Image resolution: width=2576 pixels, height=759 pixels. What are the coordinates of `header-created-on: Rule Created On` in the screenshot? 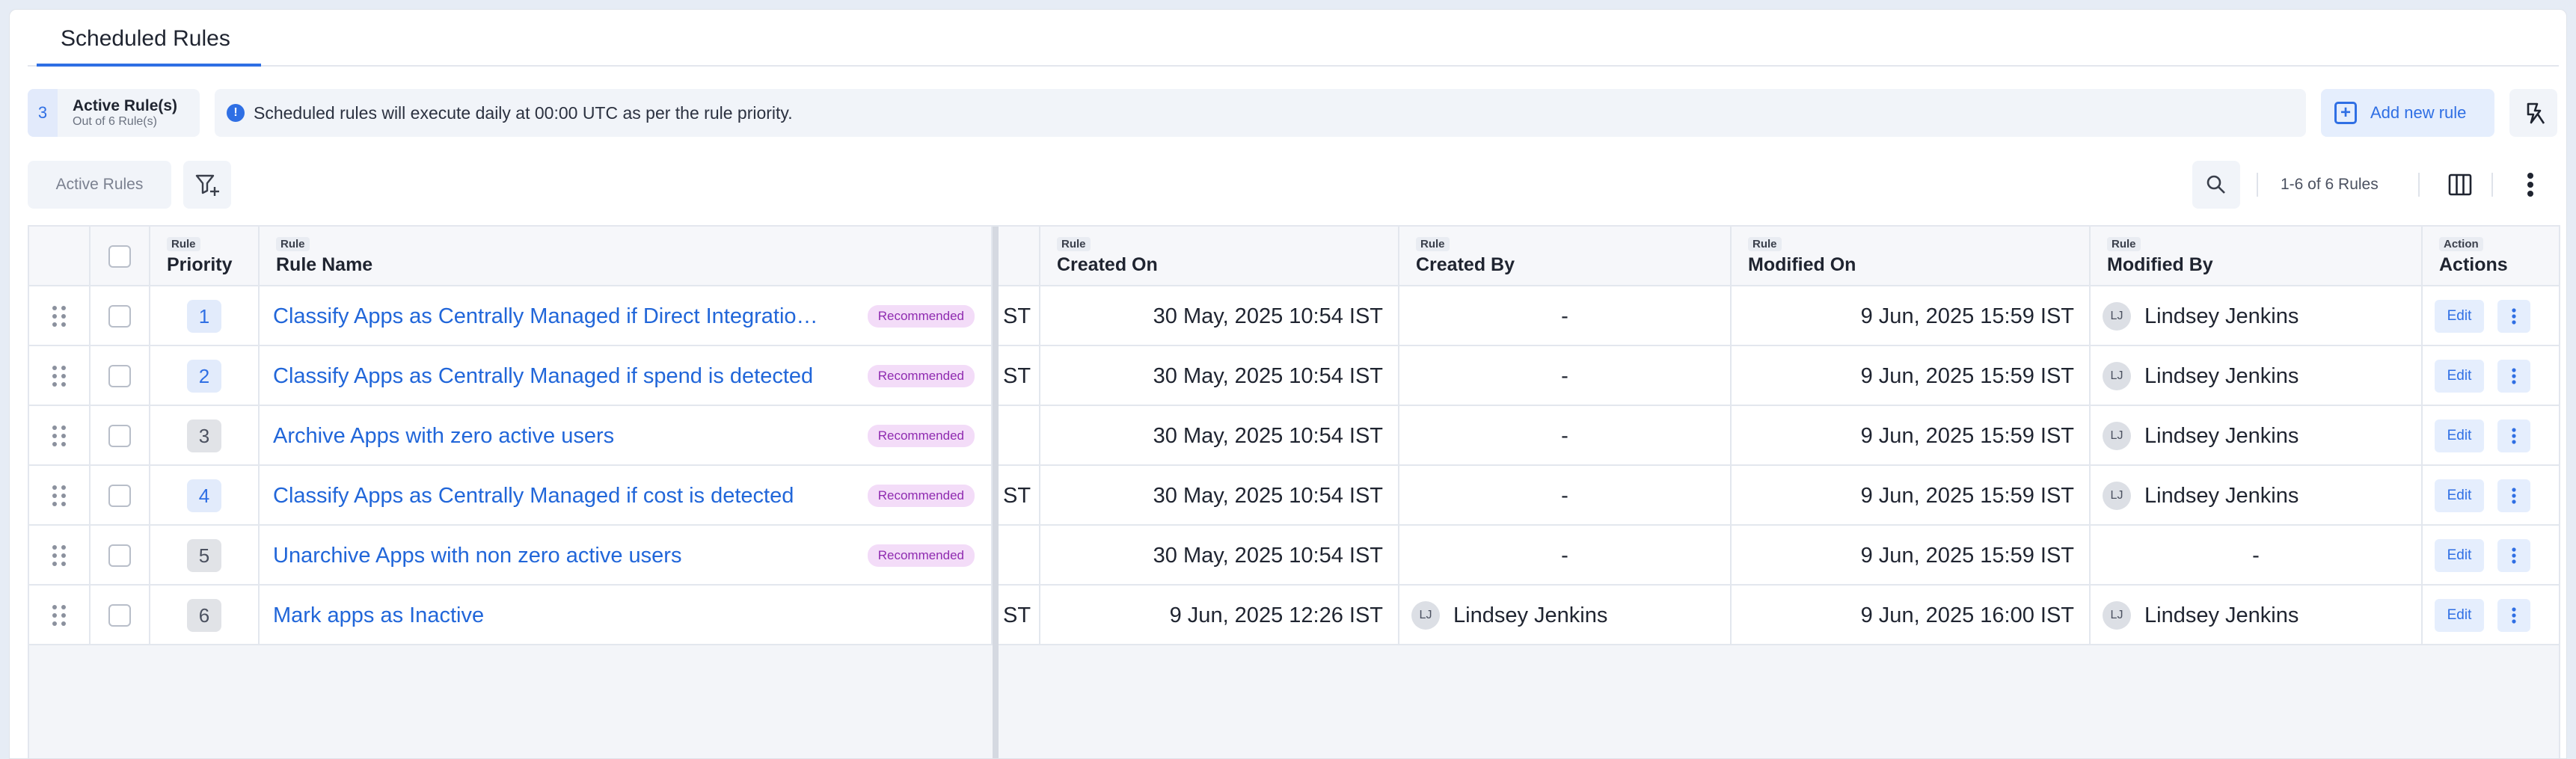 It's located at (1219, 256).